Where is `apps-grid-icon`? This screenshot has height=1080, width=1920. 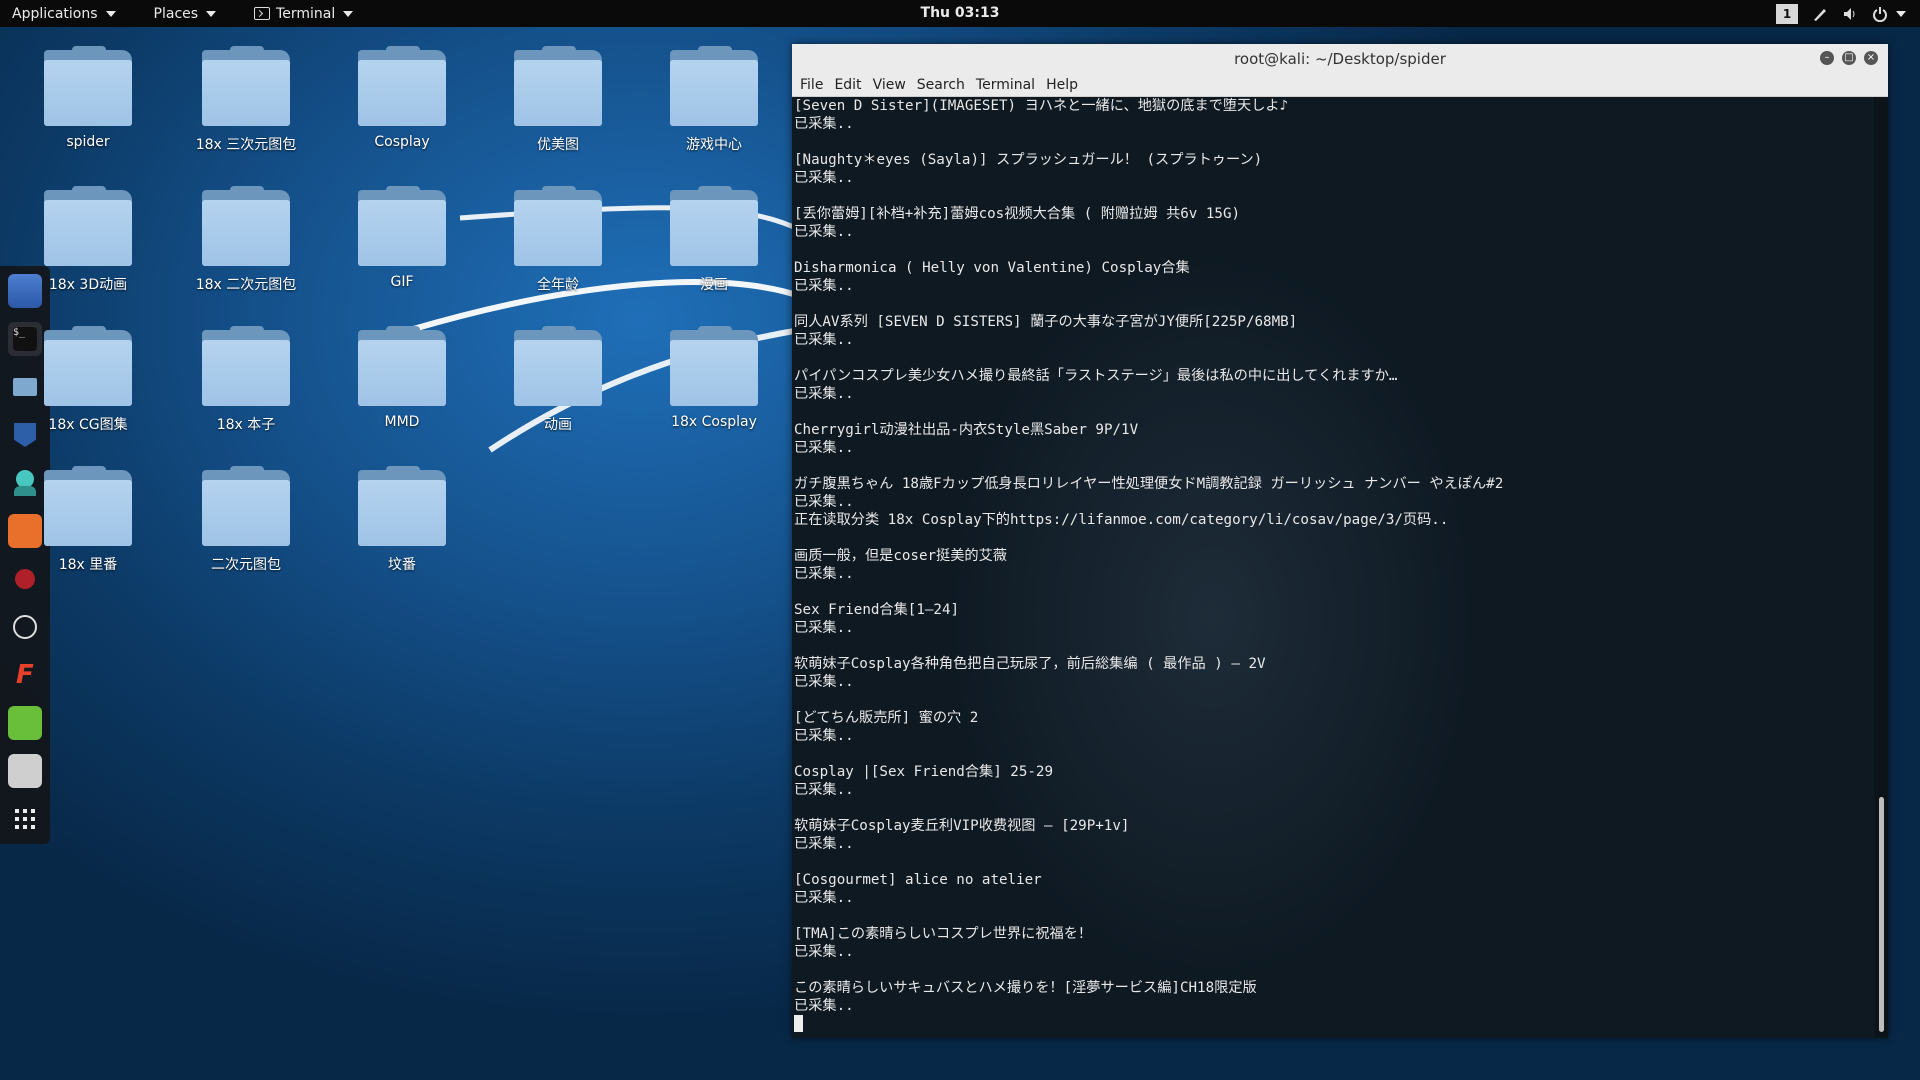 apps-grid-icon is located at coordinates (25, 819).